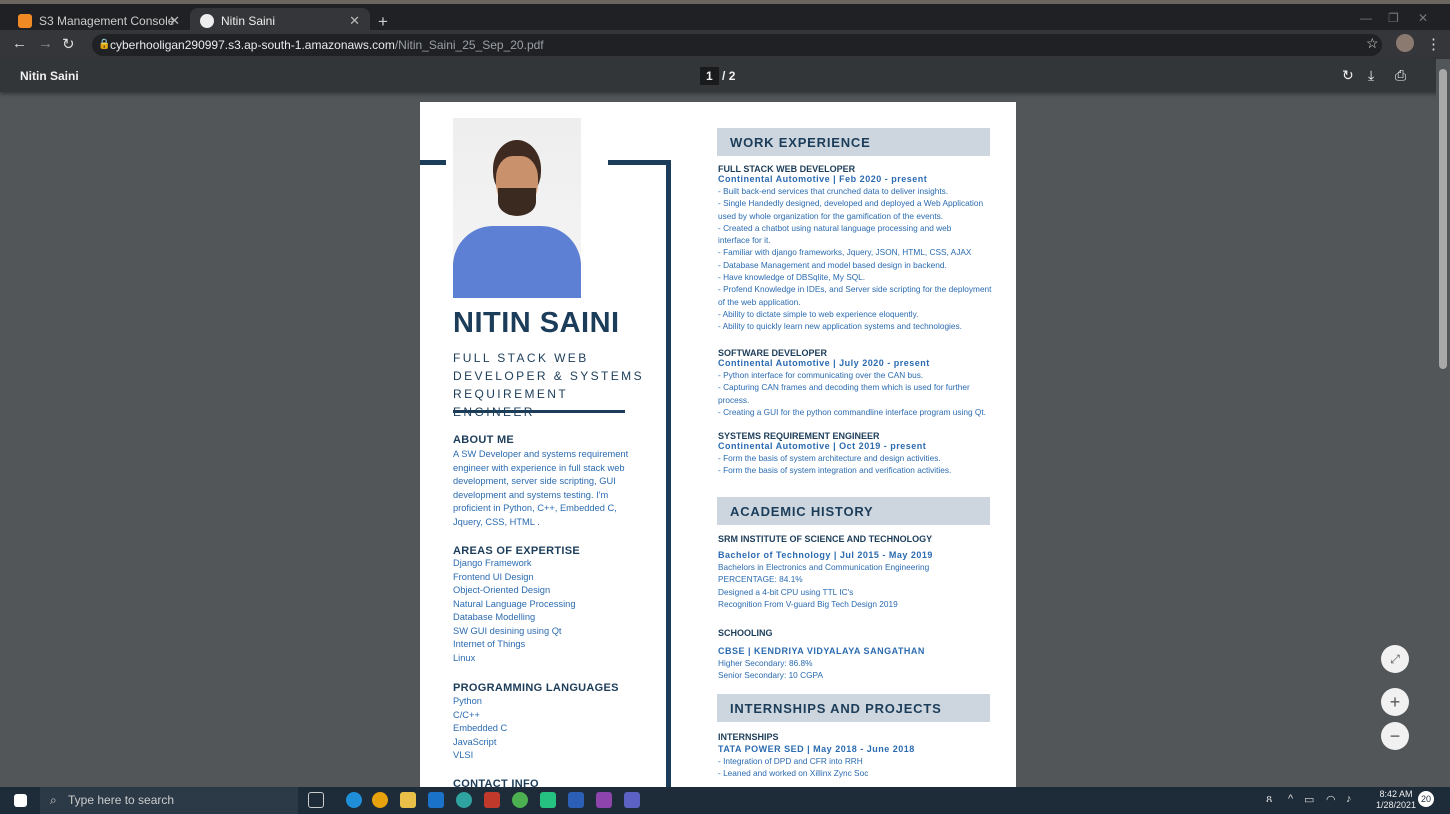  What do you see at coordinates (517, 208) in the screenshot?
I see `profile-photo` at bounding box center [517, 208].